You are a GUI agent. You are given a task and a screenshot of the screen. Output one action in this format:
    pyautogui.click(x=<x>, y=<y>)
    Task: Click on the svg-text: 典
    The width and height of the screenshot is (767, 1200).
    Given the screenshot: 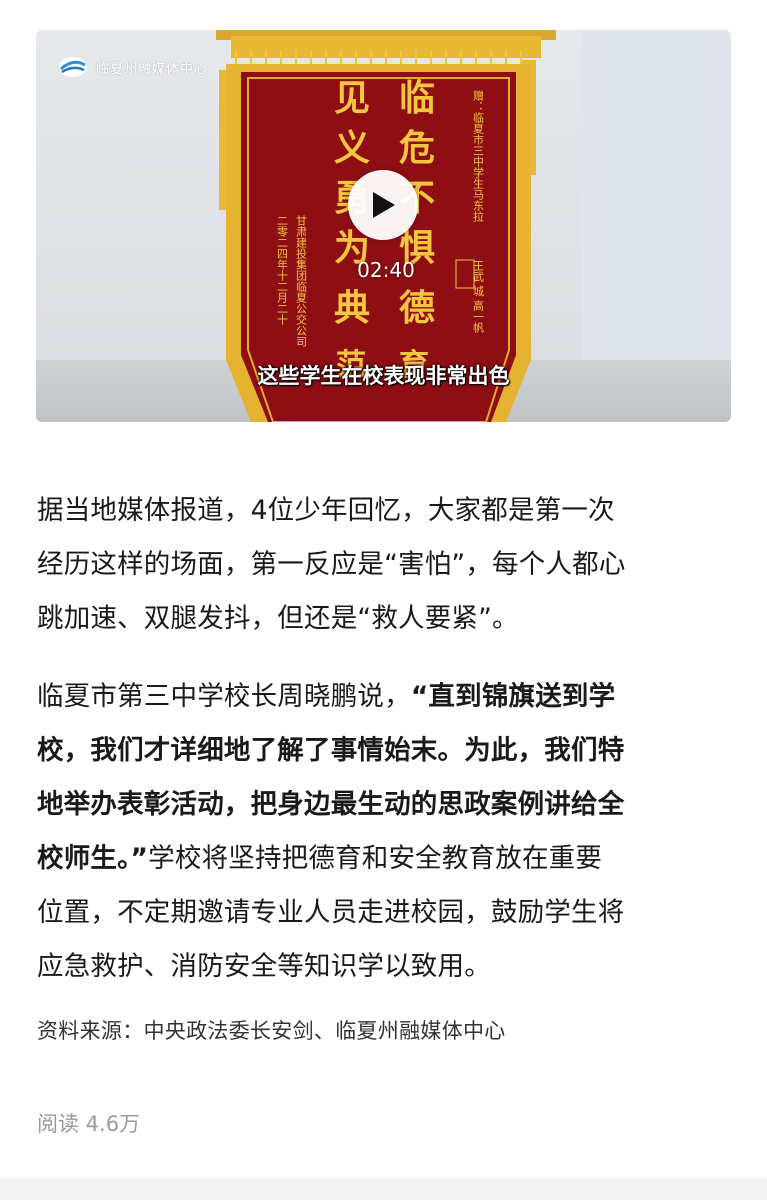 What is the action you would take?
    pyautogui.click(x=352, y=308)
    